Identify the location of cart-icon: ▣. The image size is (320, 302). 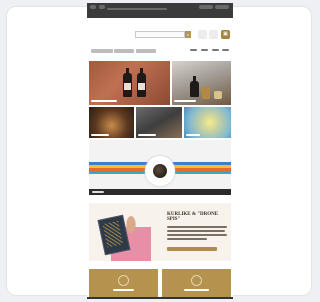
(225, 34).